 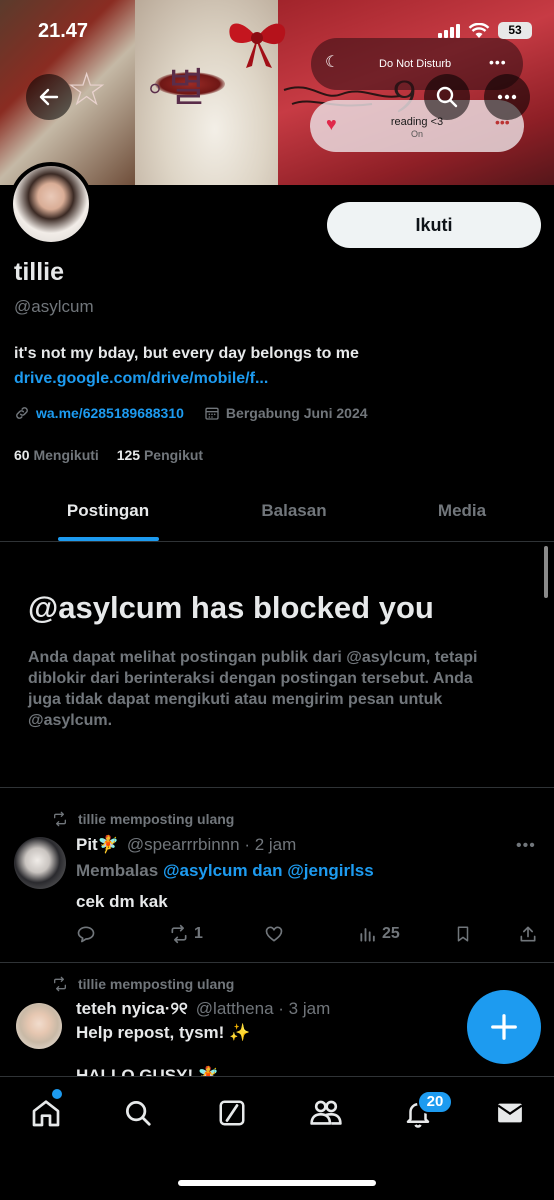 I want to click on follow-counts: 60 Mengikuti 125 Pengikut, so click(x=115, y=455).